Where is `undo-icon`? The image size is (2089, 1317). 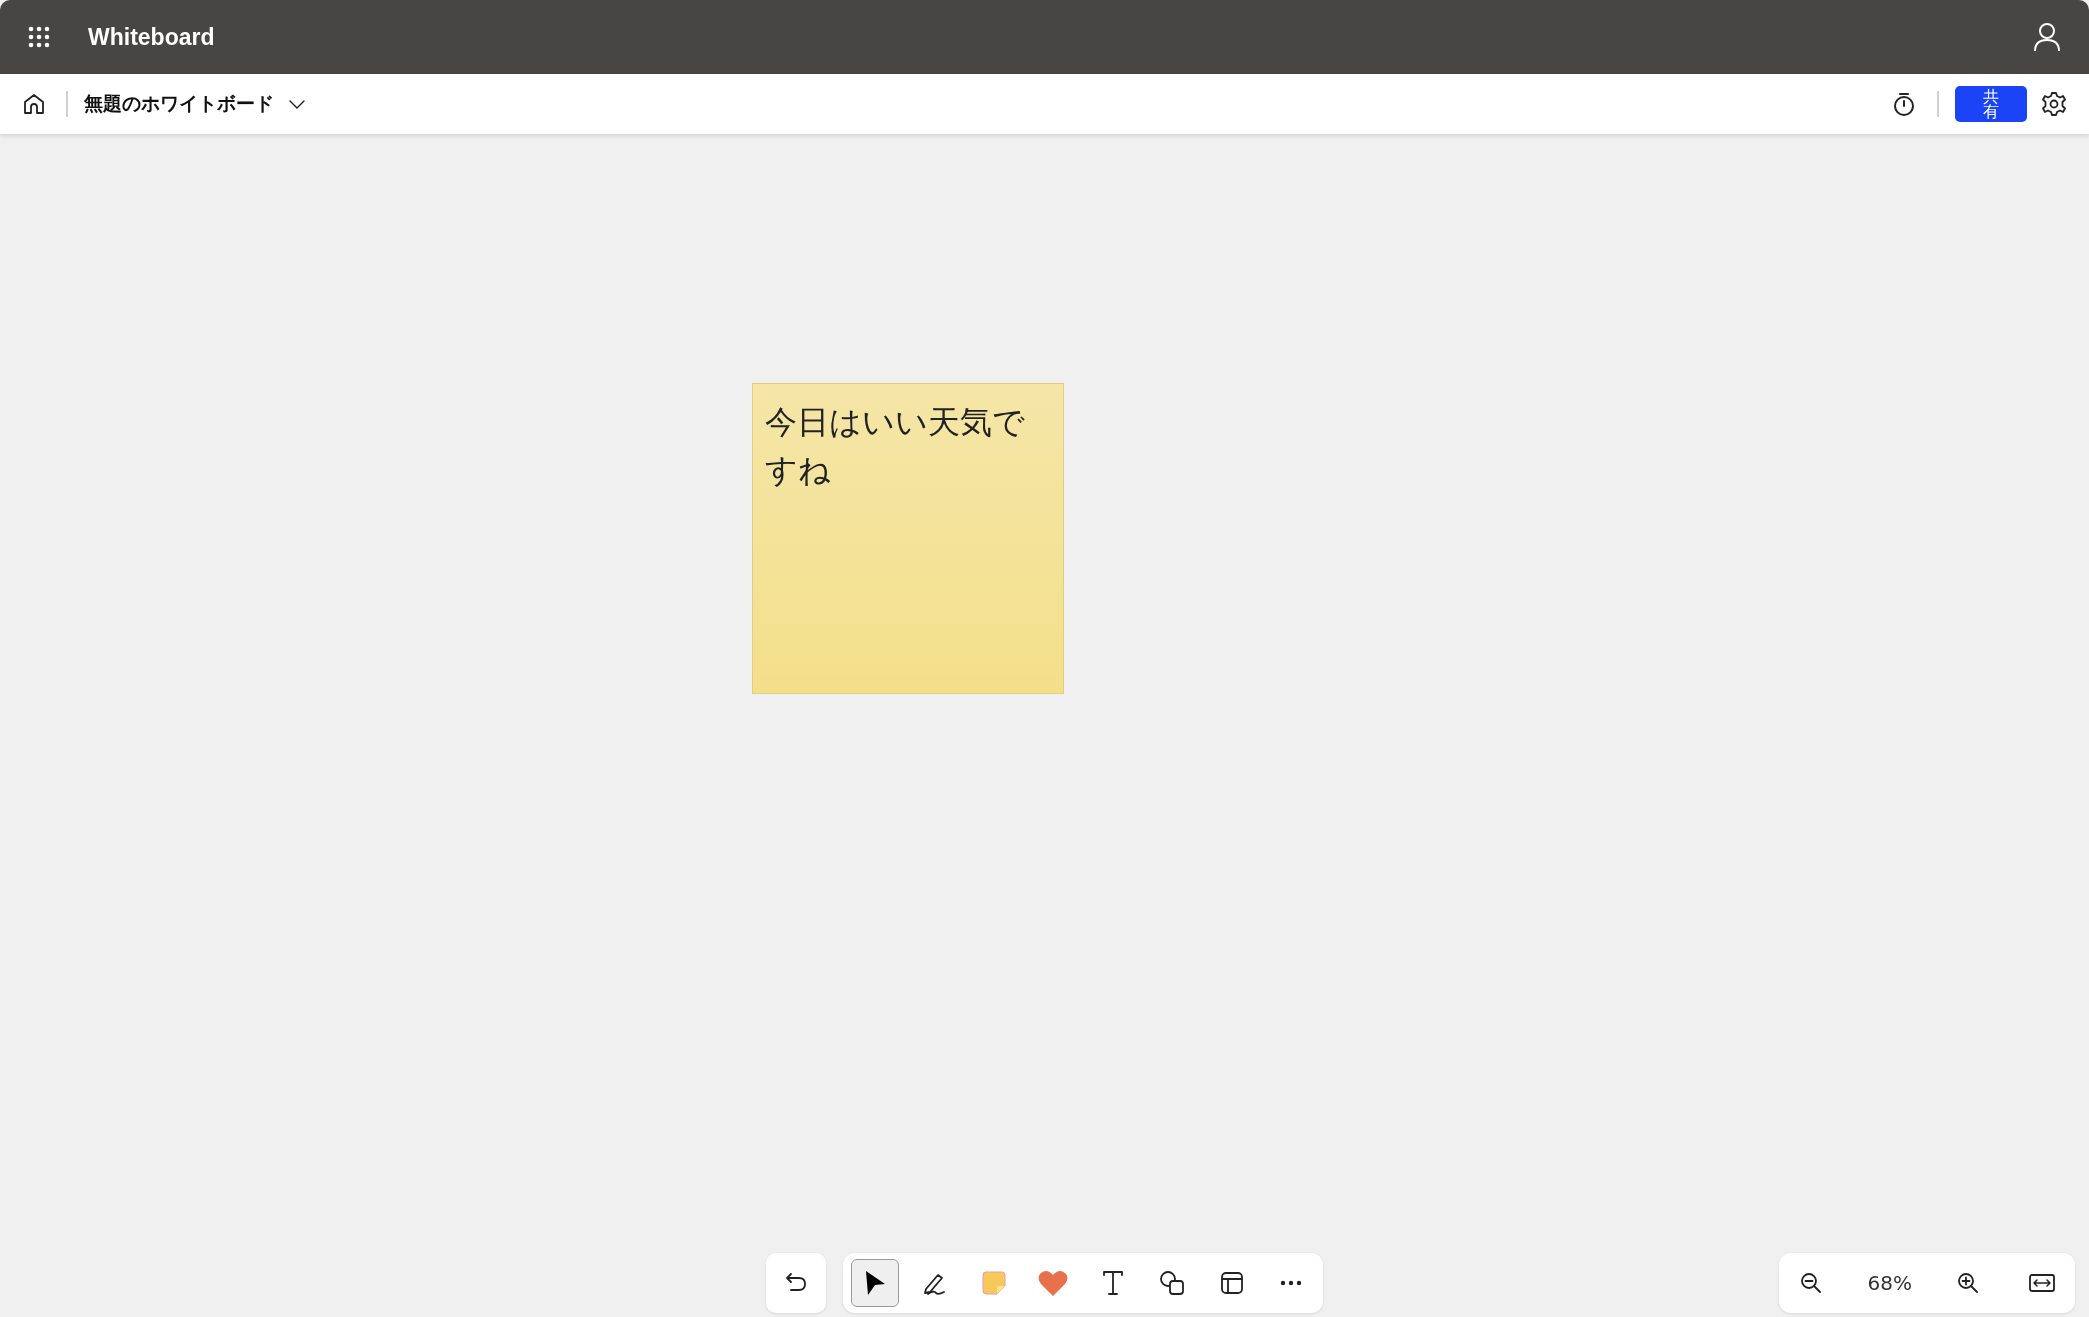
undo-icon is located at coordinates (796, 1283).